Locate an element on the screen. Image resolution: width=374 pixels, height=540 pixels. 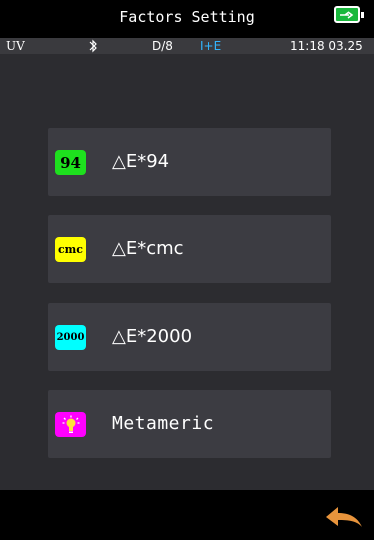
factor-cmc-icon-text: cmc is located at coordinates (70, 249).